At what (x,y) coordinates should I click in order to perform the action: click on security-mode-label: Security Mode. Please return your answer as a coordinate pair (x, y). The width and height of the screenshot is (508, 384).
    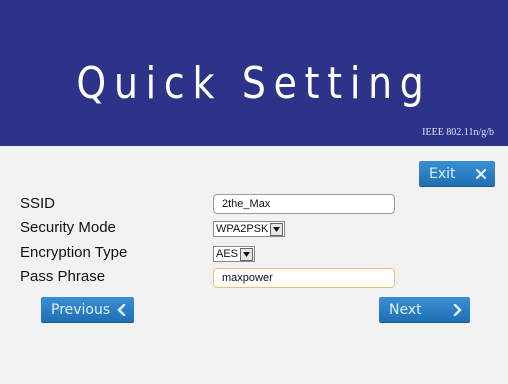
    Looking at the image, I should click on (68, 227).